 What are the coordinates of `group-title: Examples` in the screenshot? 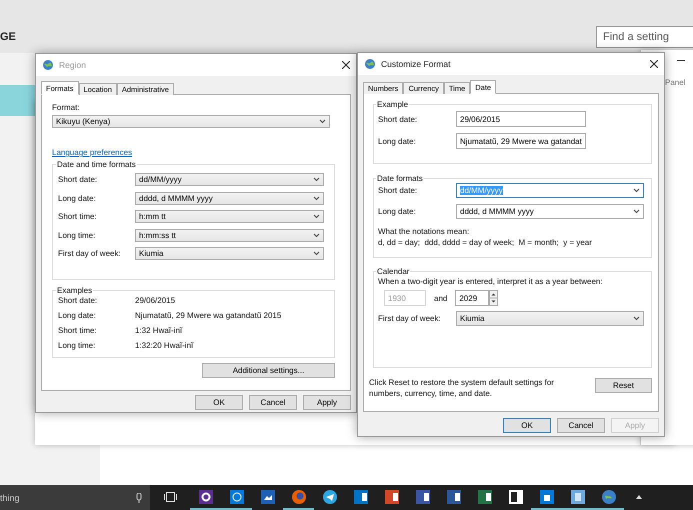 It's located at (75, 290).